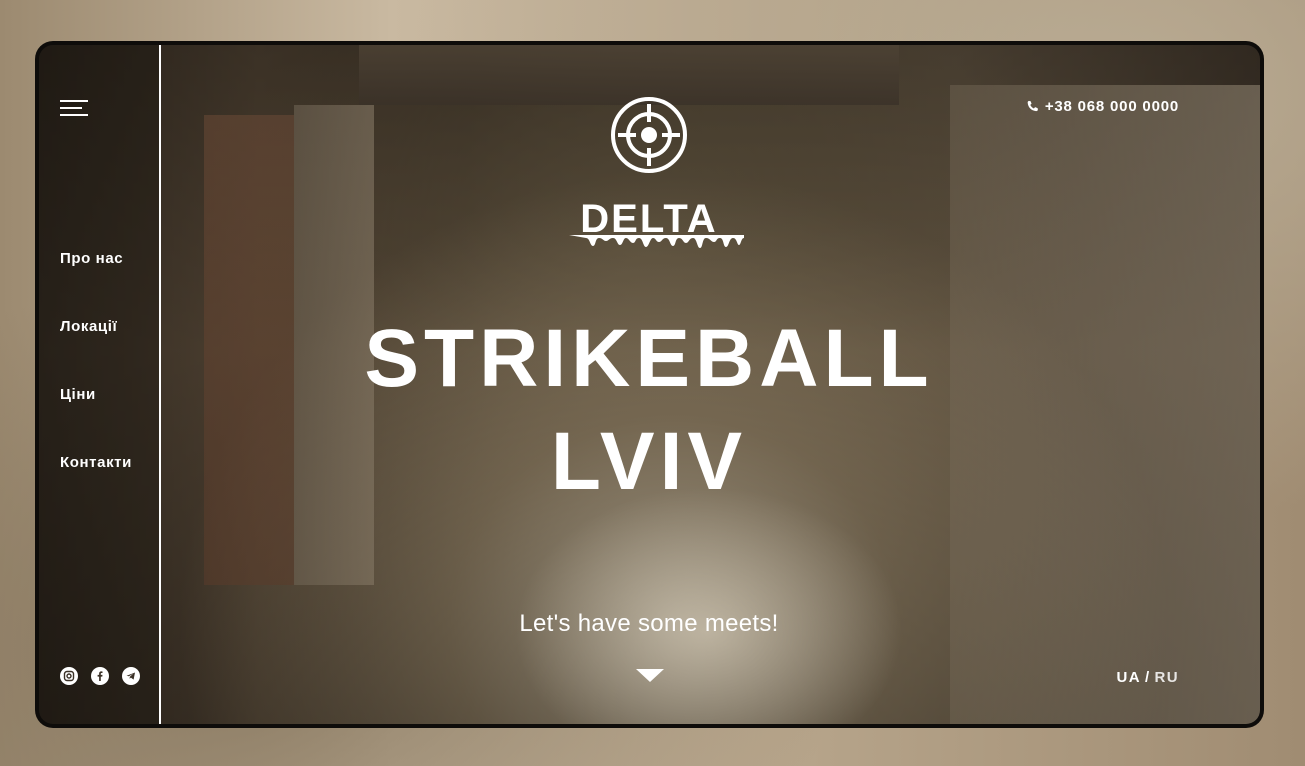 This screenshot has width=1305, height=766. I want to click on phone-contact: +38 068 000 0000, so click(1102, 106).